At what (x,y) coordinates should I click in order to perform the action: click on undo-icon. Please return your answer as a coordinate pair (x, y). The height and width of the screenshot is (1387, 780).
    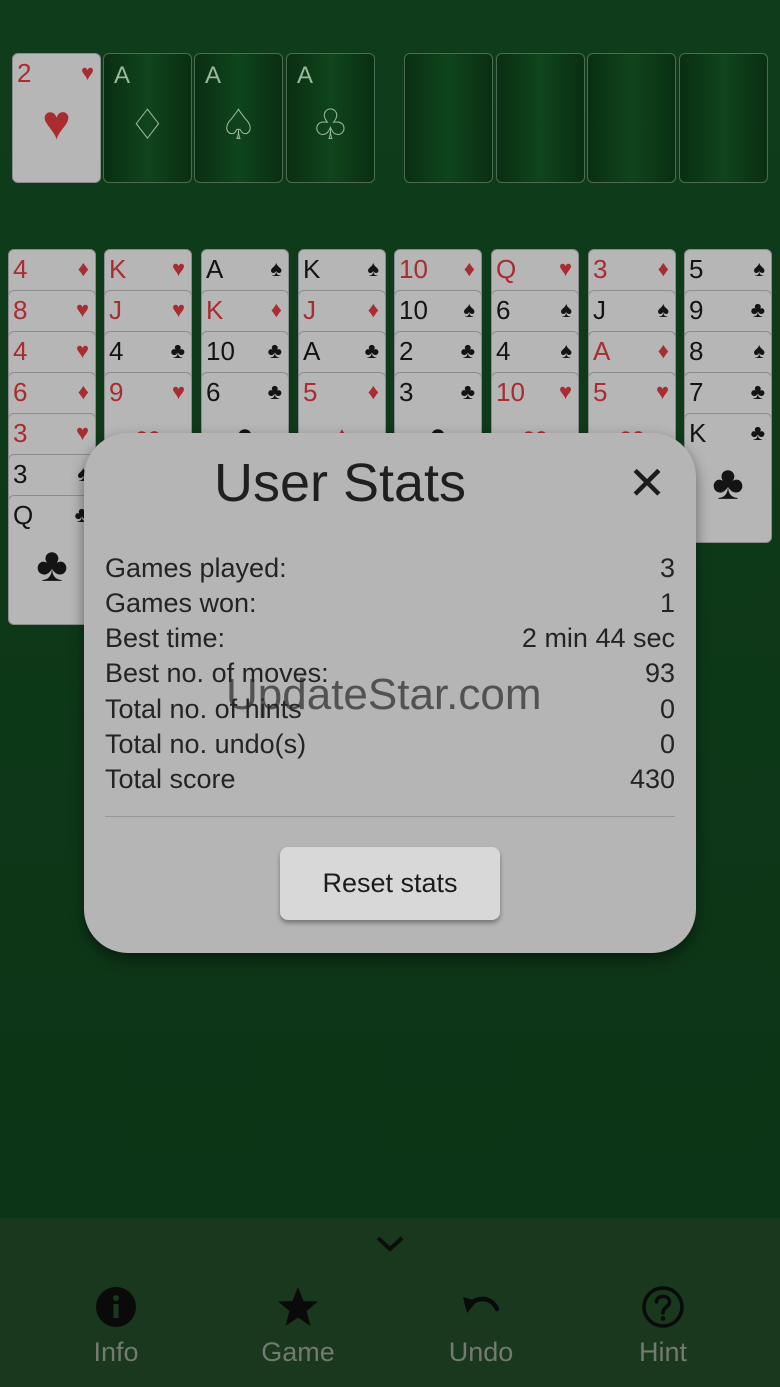
    Looking at the image, I should click on (481, 1304).